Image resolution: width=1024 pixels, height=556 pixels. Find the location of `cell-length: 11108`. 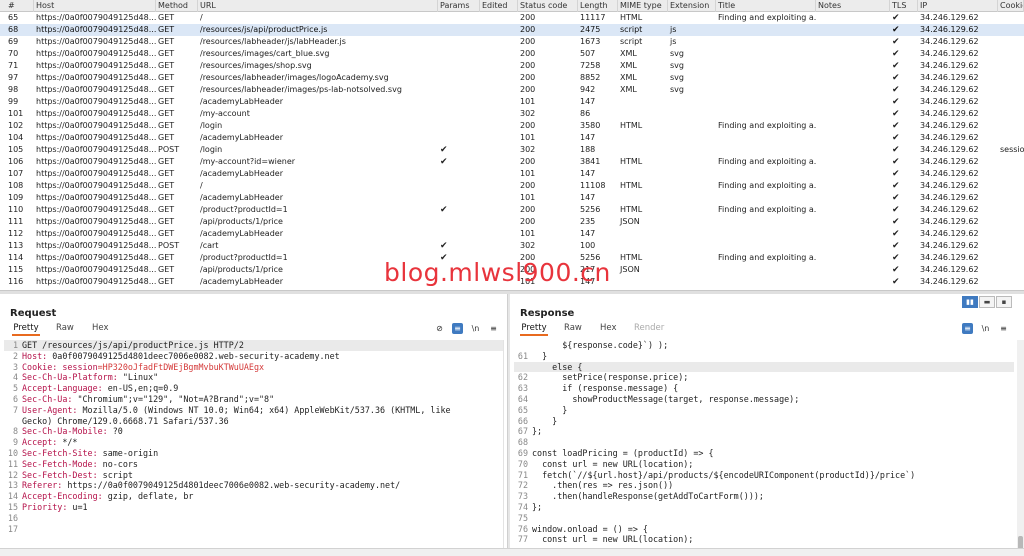

cell-length: 11108 is located at coordinates (593, 185).